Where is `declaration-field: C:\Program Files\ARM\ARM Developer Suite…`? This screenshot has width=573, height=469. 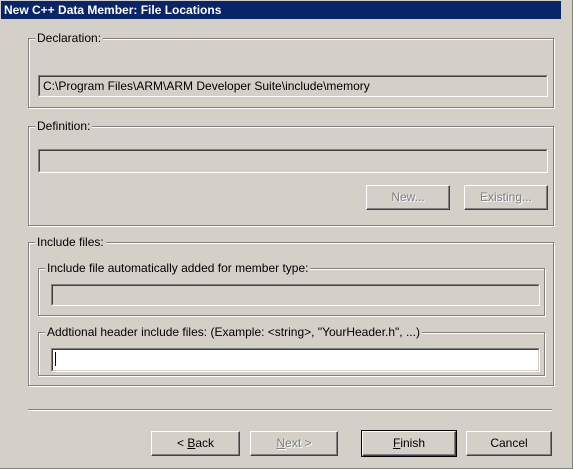 declaration-field: C:\Program Files\ARM\ARM Developer Suite… is located at coordinates (293, 86).